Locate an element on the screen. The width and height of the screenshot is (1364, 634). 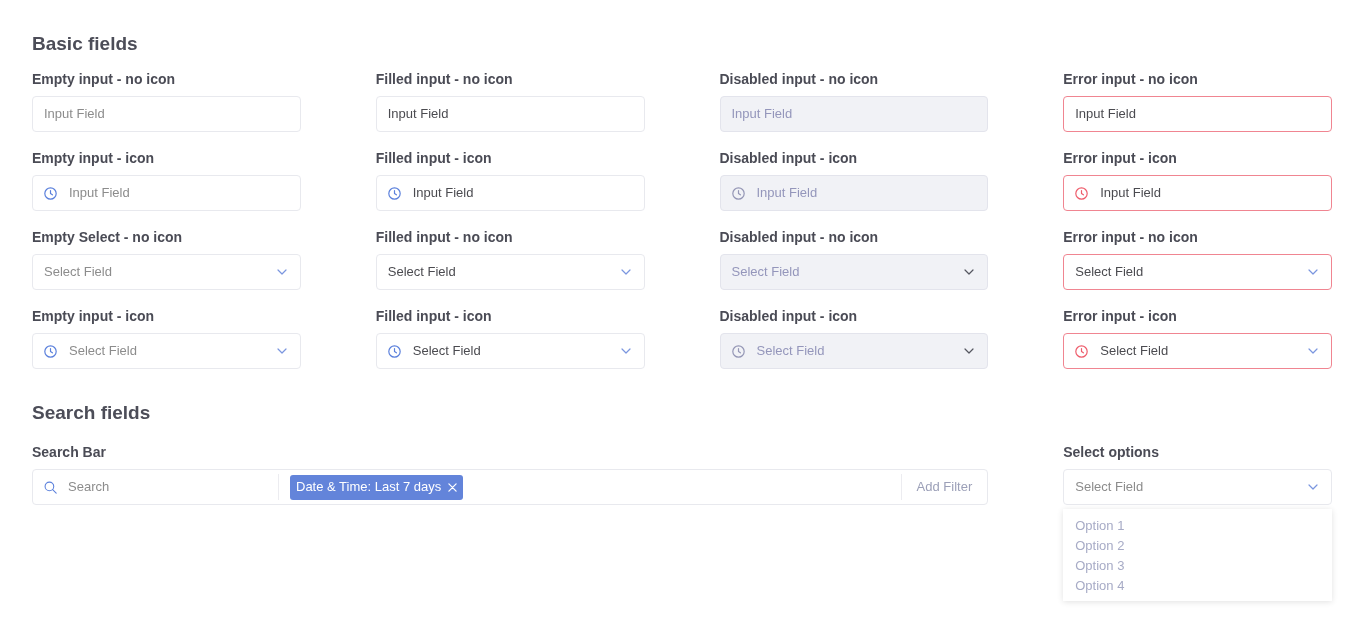
add-filter-button: Add Filter is located at coordinates (944, 487).